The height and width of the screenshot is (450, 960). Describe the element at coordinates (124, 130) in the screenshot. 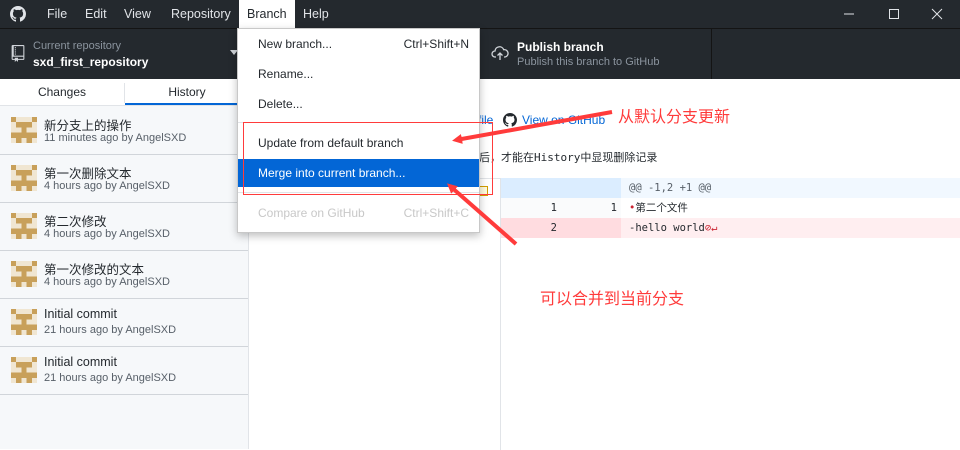

I see `commit-item: 新分支上的操作 11 minutes ago by AngelSXD` at that location.